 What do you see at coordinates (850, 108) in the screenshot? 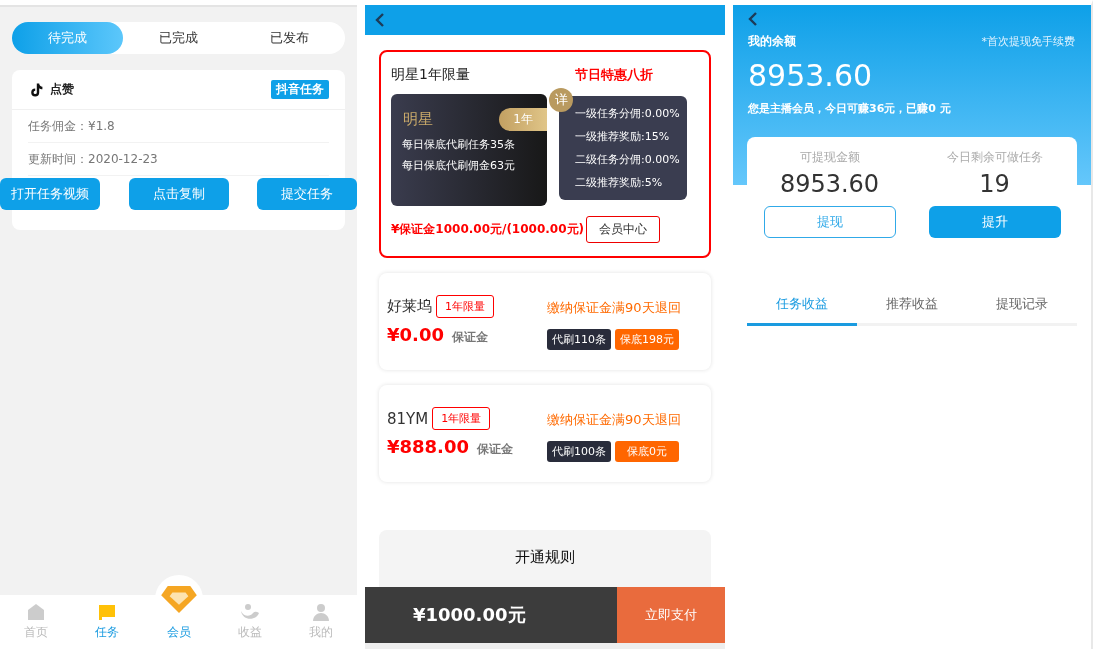
I see `earnings-summary: 您是主播会员，今日可赚36元，已赚0 元` at bounding box center [850, 108].